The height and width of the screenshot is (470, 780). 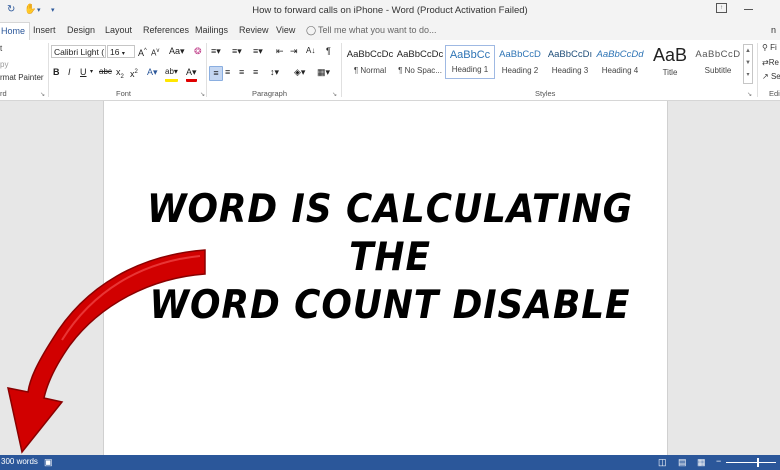 What do you see at coordinates (765, 62) in the screenshot?
I see `replace-icon: ⇄` at bounding box center [765, 62].